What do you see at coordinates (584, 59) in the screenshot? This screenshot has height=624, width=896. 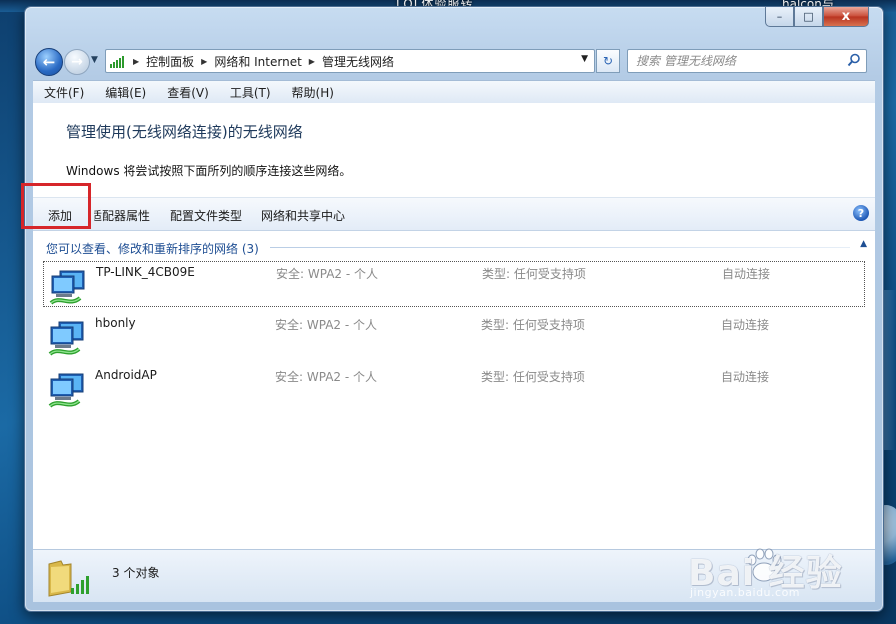 I see `address-dropdown-icon: ▼` at bounding box center [584, 59].